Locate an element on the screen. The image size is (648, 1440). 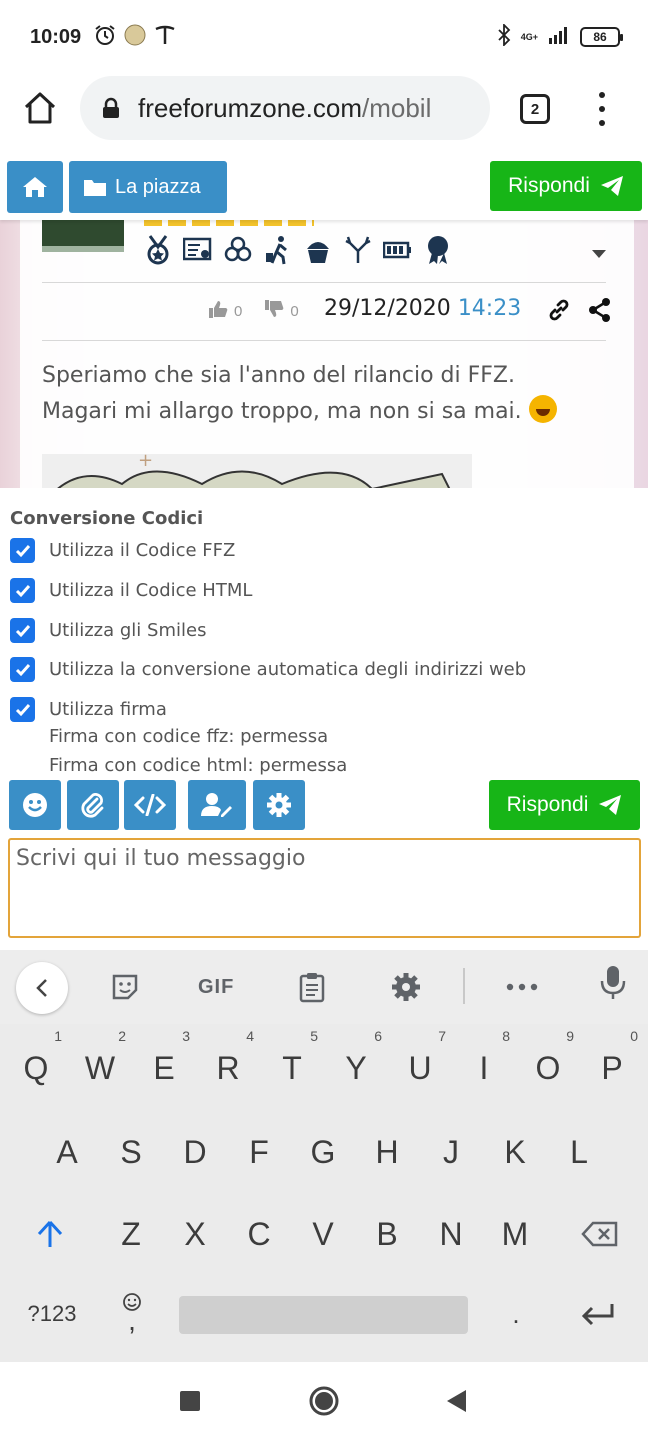
tab-switcher-button: 2 is located at coordinates (535, 109).